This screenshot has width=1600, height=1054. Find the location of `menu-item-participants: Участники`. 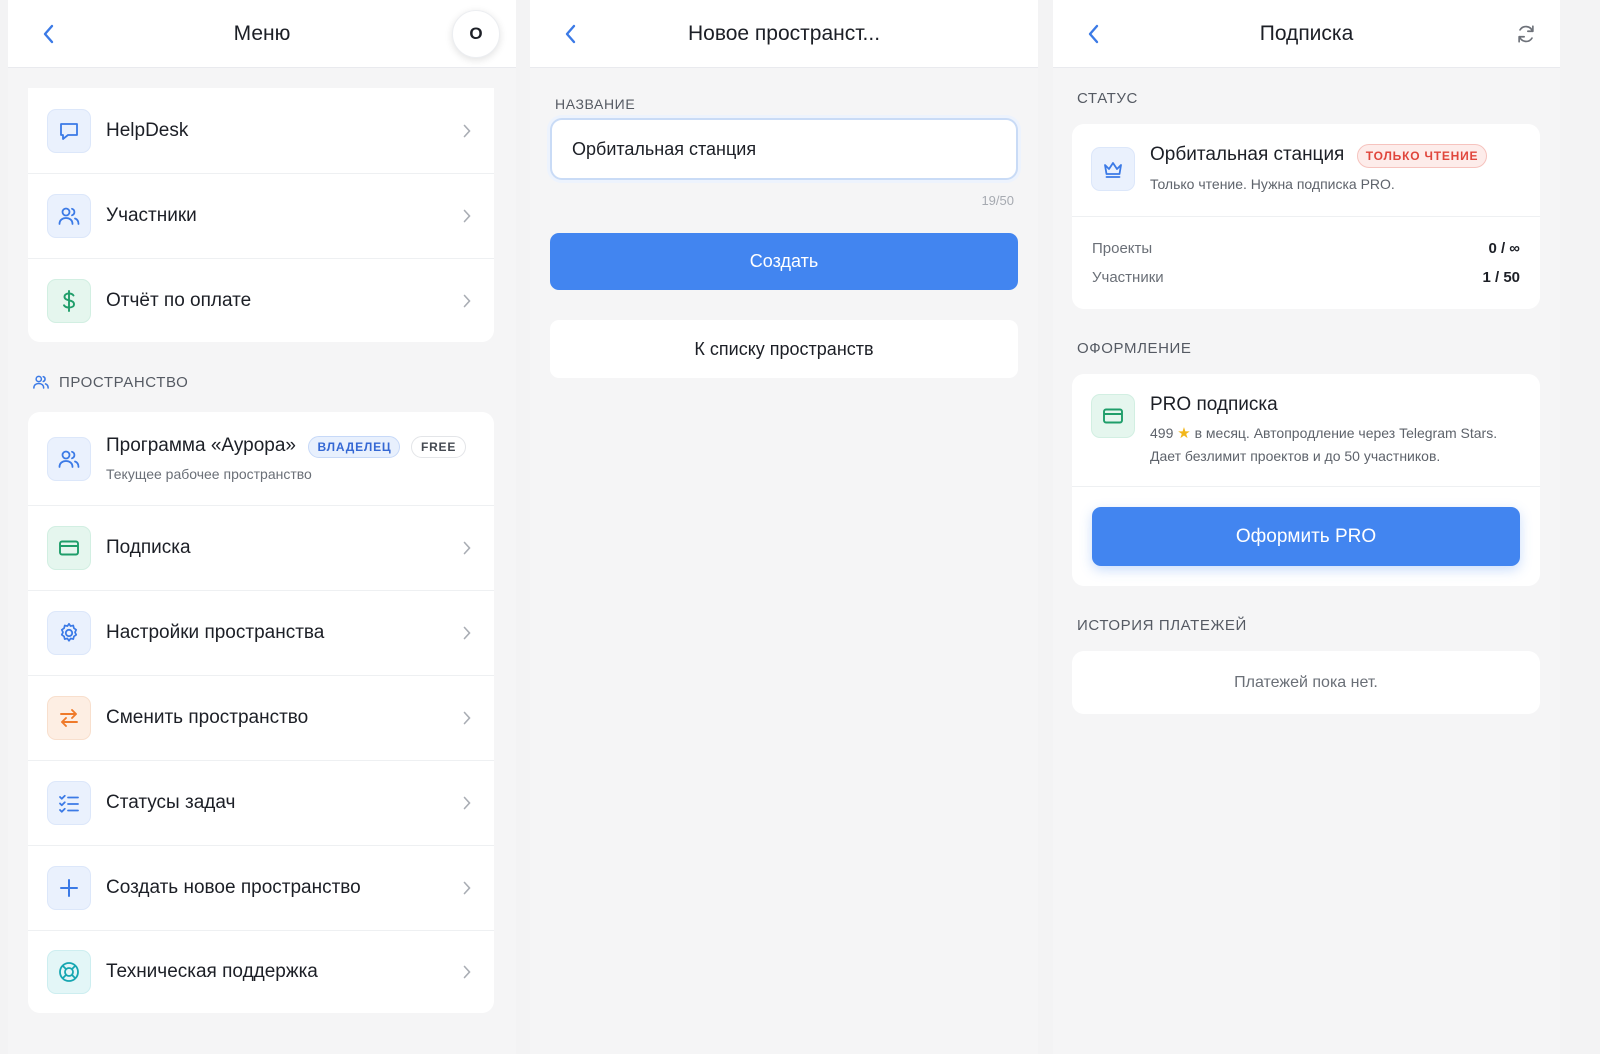

menu-item-participants: Участники is located at coordinates (261, 215).